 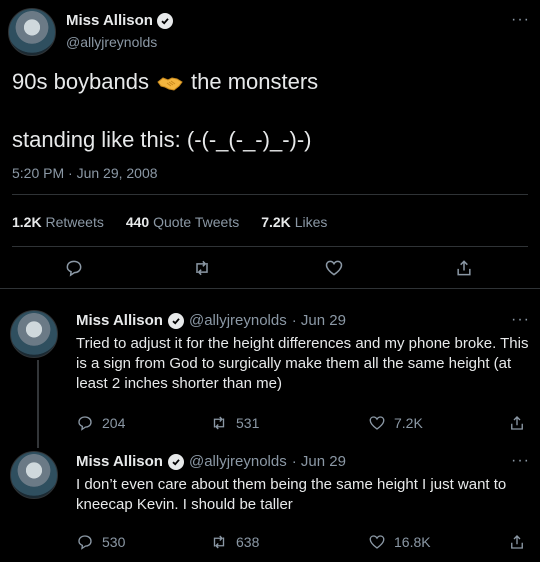 I want to click on like-count: 16.8K, so click(x=412, y=542).